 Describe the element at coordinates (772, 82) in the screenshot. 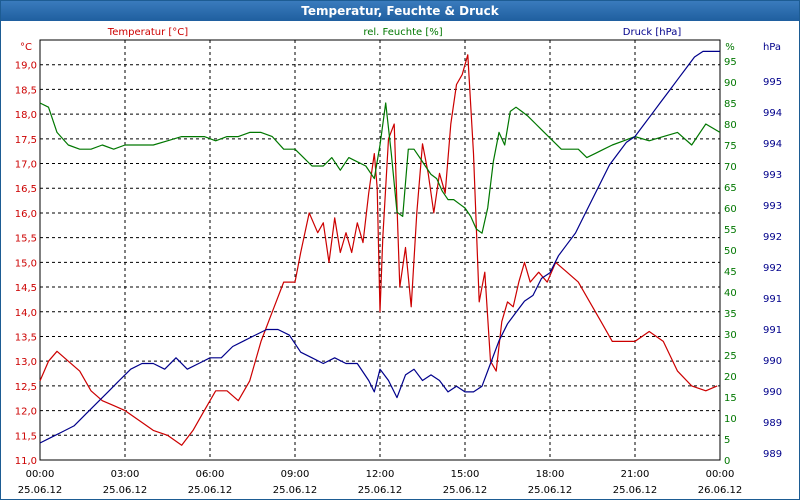

I see `pressure-tick-label: 995` at that location.